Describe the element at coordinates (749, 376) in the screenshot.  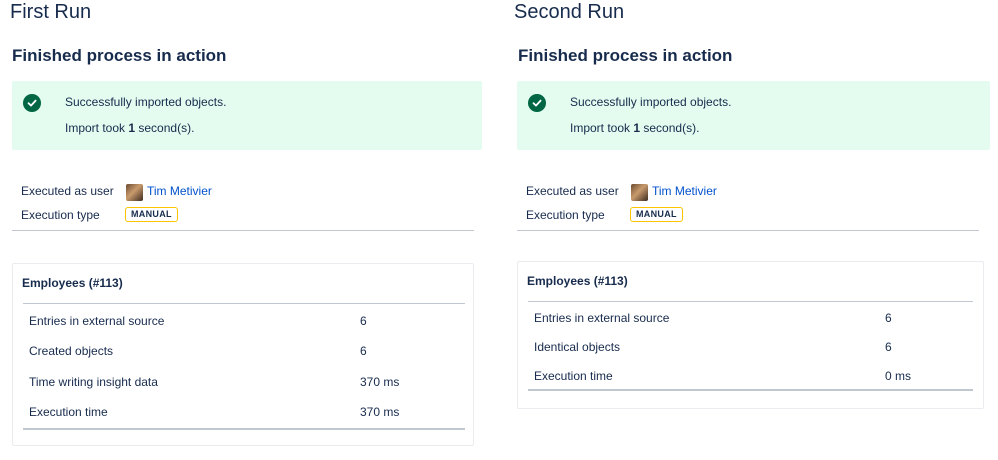
I see `stat-row: Execution time 0 ms` at that location.